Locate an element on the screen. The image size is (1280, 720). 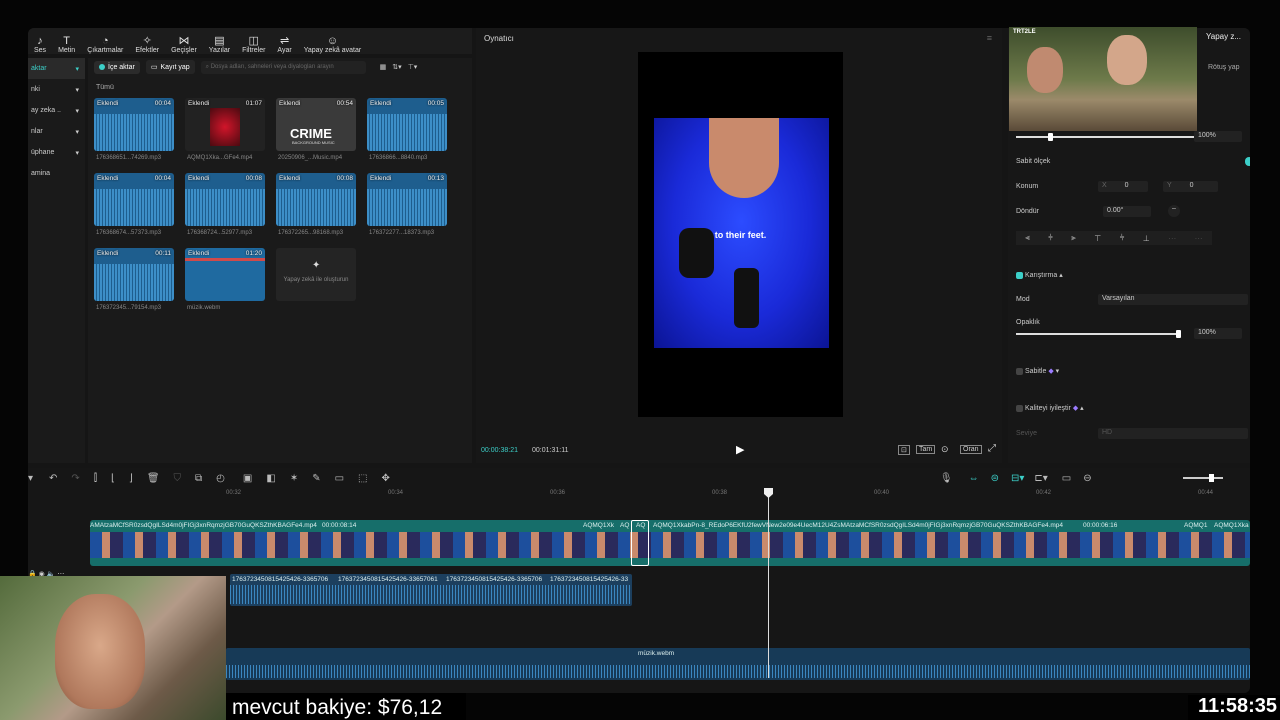
tool-adjust: ⇌ Ayar is located at coordinates (284, 45).